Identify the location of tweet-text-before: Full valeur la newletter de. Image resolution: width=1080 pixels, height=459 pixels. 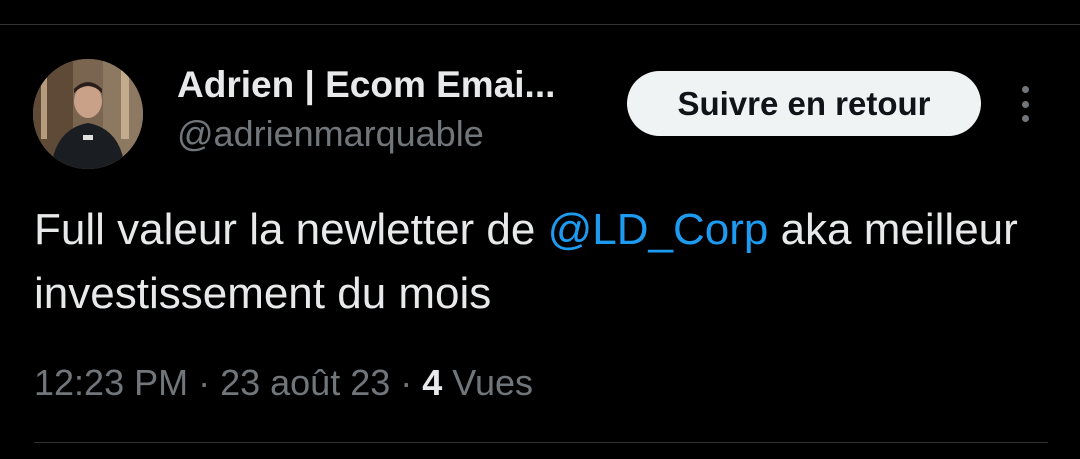
(291, 229).